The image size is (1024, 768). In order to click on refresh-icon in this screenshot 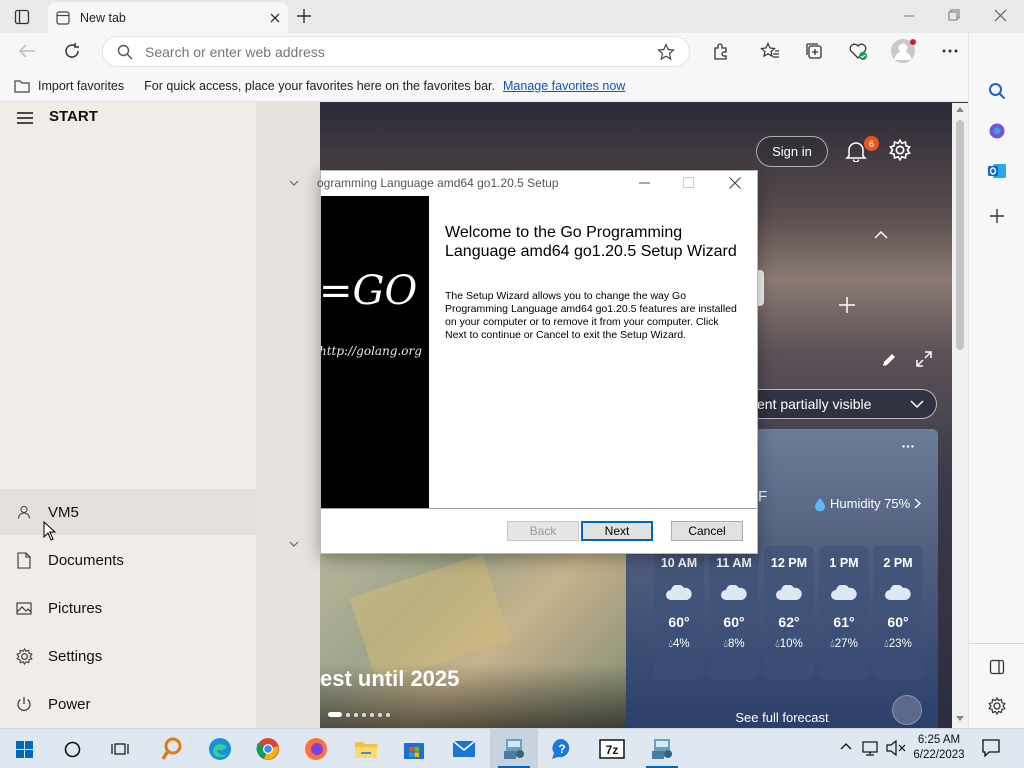, I will do `click(72, 51)`.